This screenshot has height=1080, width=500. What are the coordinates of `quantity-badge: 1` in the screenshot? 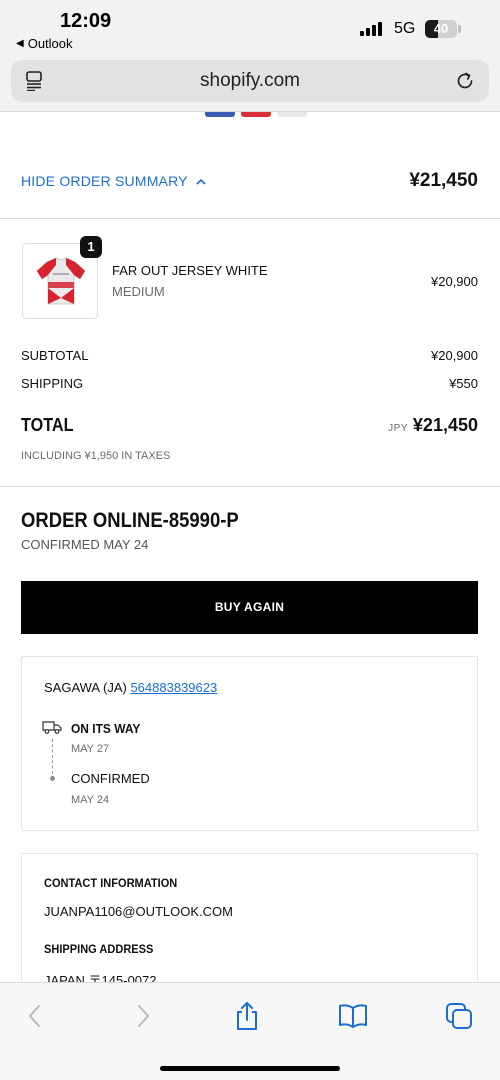 It's located at (91, 247).